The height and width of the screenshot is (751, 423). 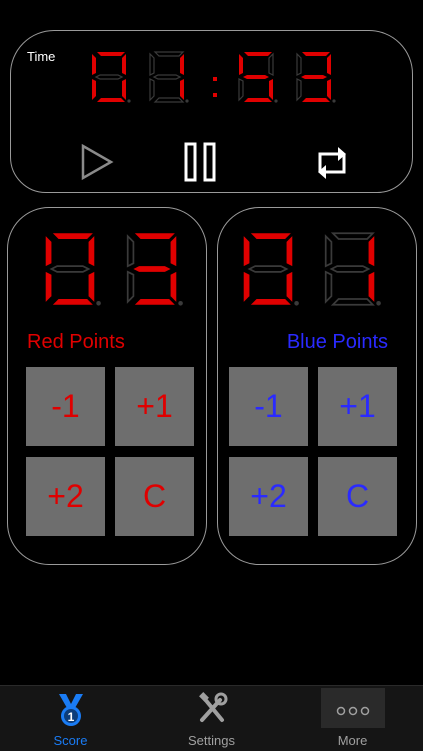 What do you see at coordinates (76, 342) in the screenshot?
I see `red-points-label: Red Points` at bounding box center [76, 342].